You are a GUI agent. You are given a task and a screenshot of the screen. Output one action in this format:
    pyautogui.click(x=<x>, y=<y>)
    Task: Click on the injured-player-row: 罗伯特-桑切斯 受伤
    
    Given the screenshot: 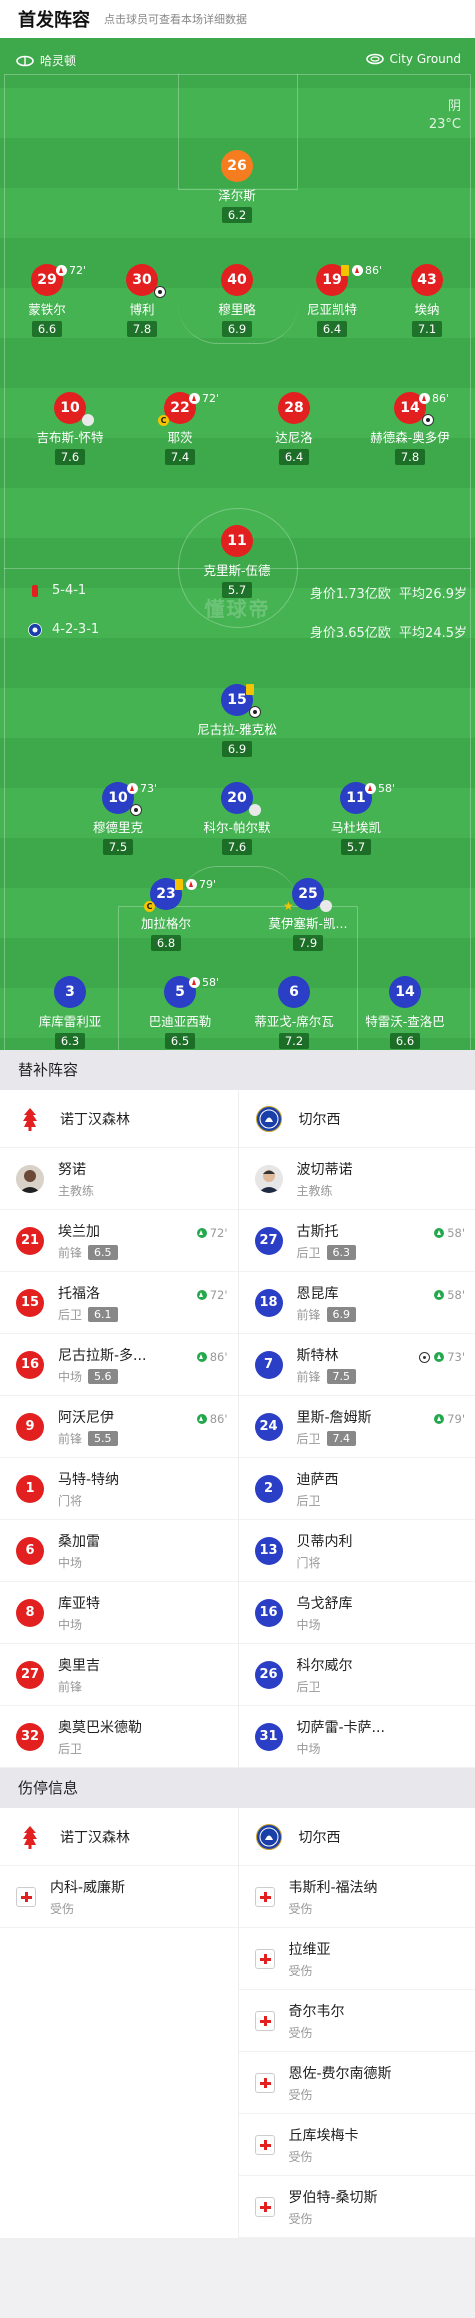 What is the action you would take?
    pyautogui.click(x=356, y=2207)
    